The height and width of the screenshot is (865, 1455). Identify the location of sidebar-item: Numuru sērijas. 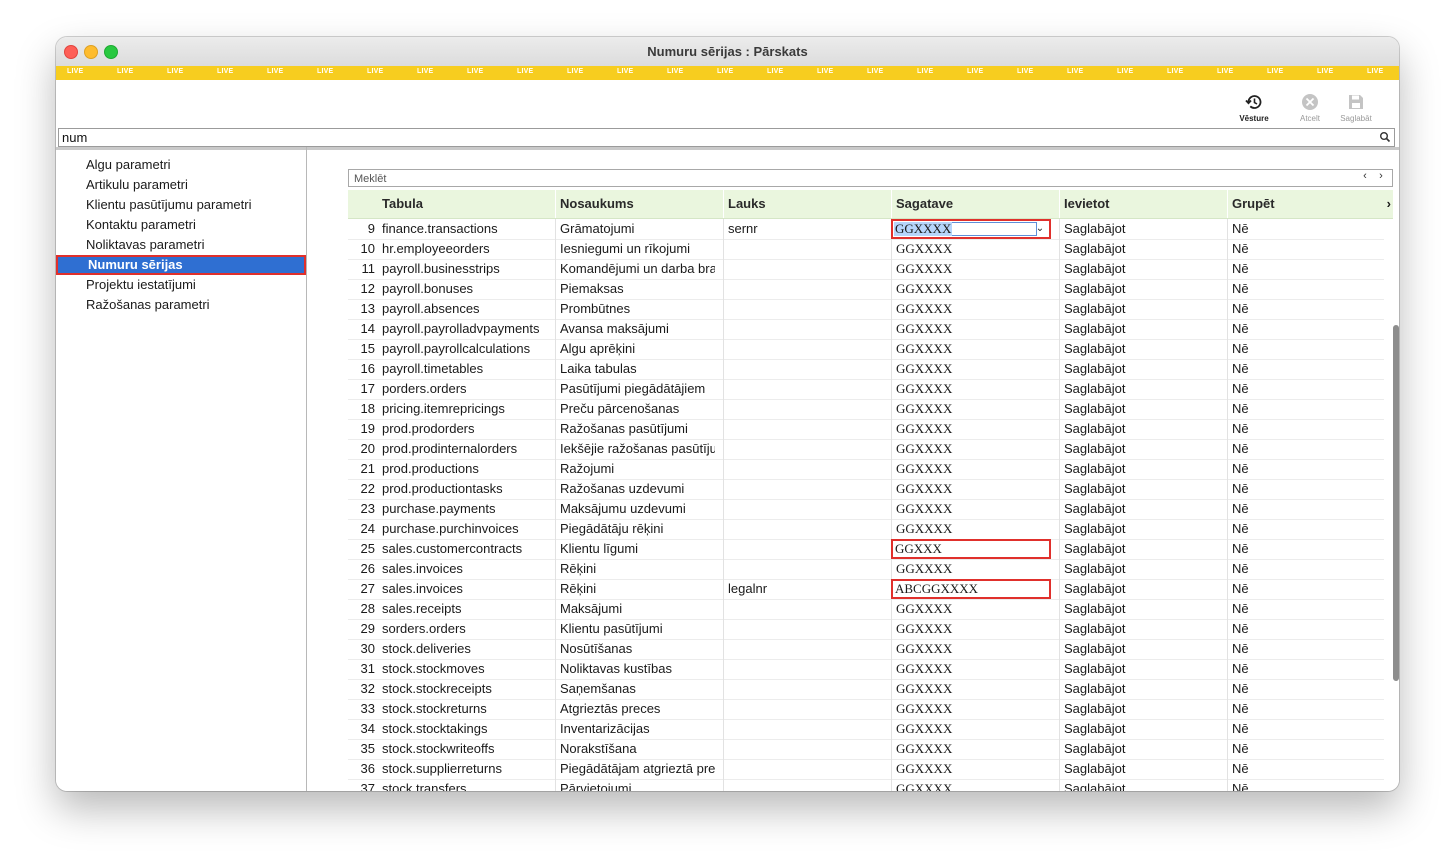
(181, 265).